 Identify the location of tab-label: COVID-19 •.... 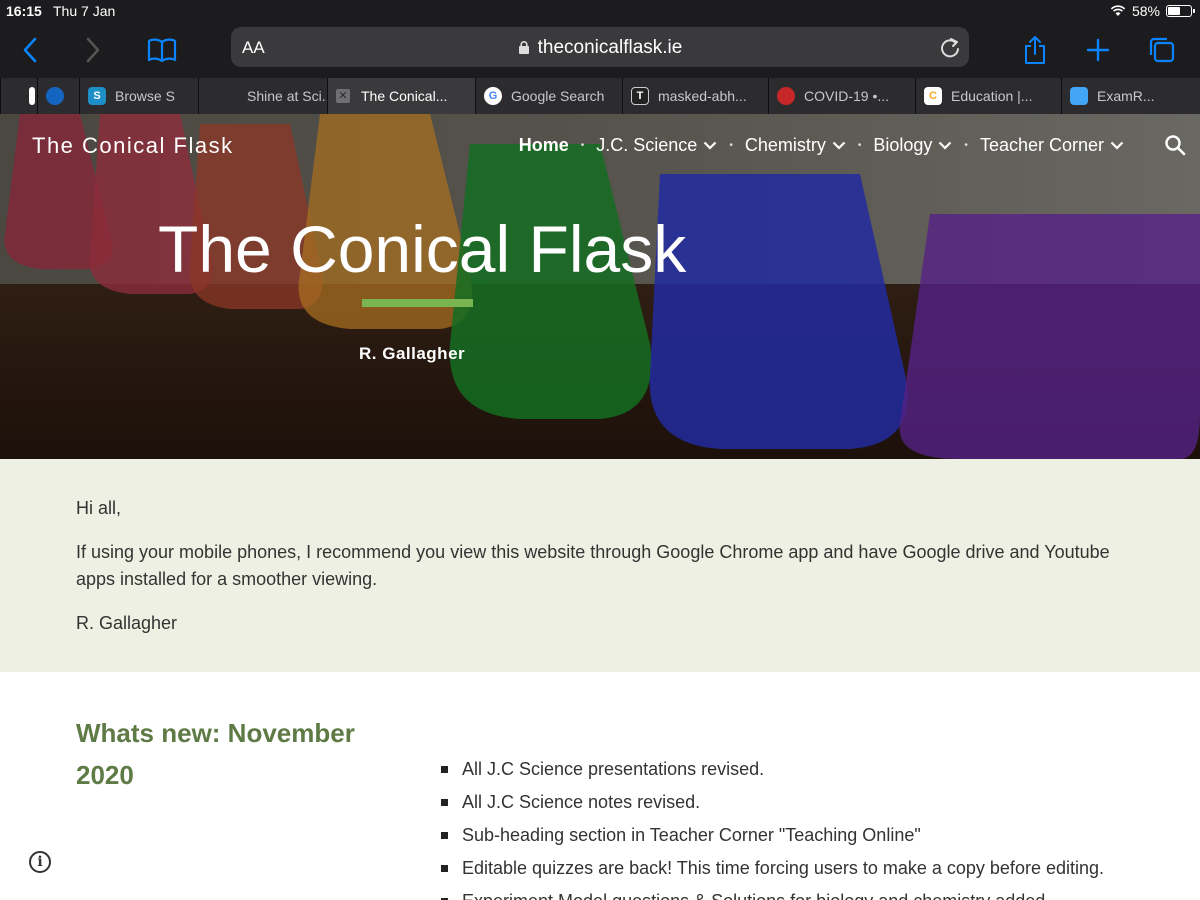
(847, 96).